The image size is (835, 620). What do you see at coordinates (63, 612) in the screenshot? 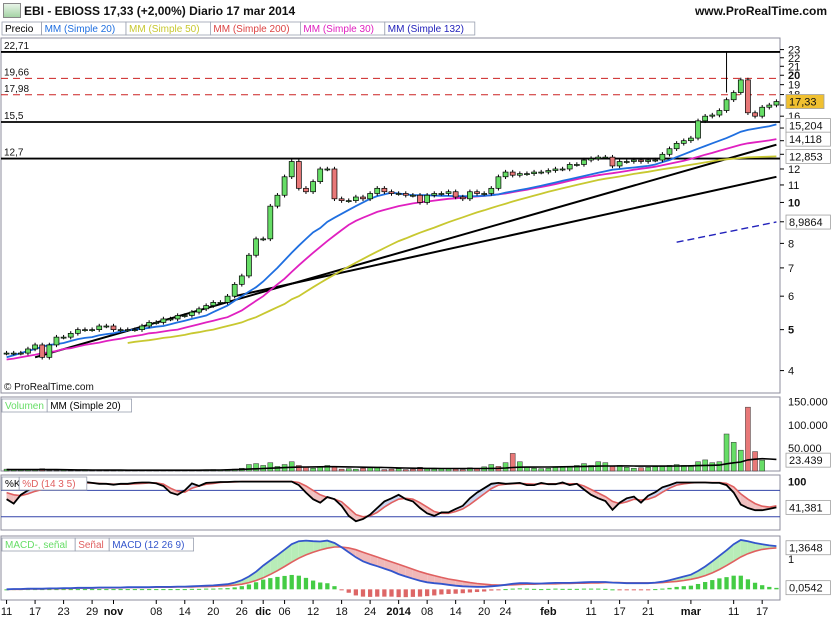
I see `x-tick-label: 23` at bounding box center [63, 612].